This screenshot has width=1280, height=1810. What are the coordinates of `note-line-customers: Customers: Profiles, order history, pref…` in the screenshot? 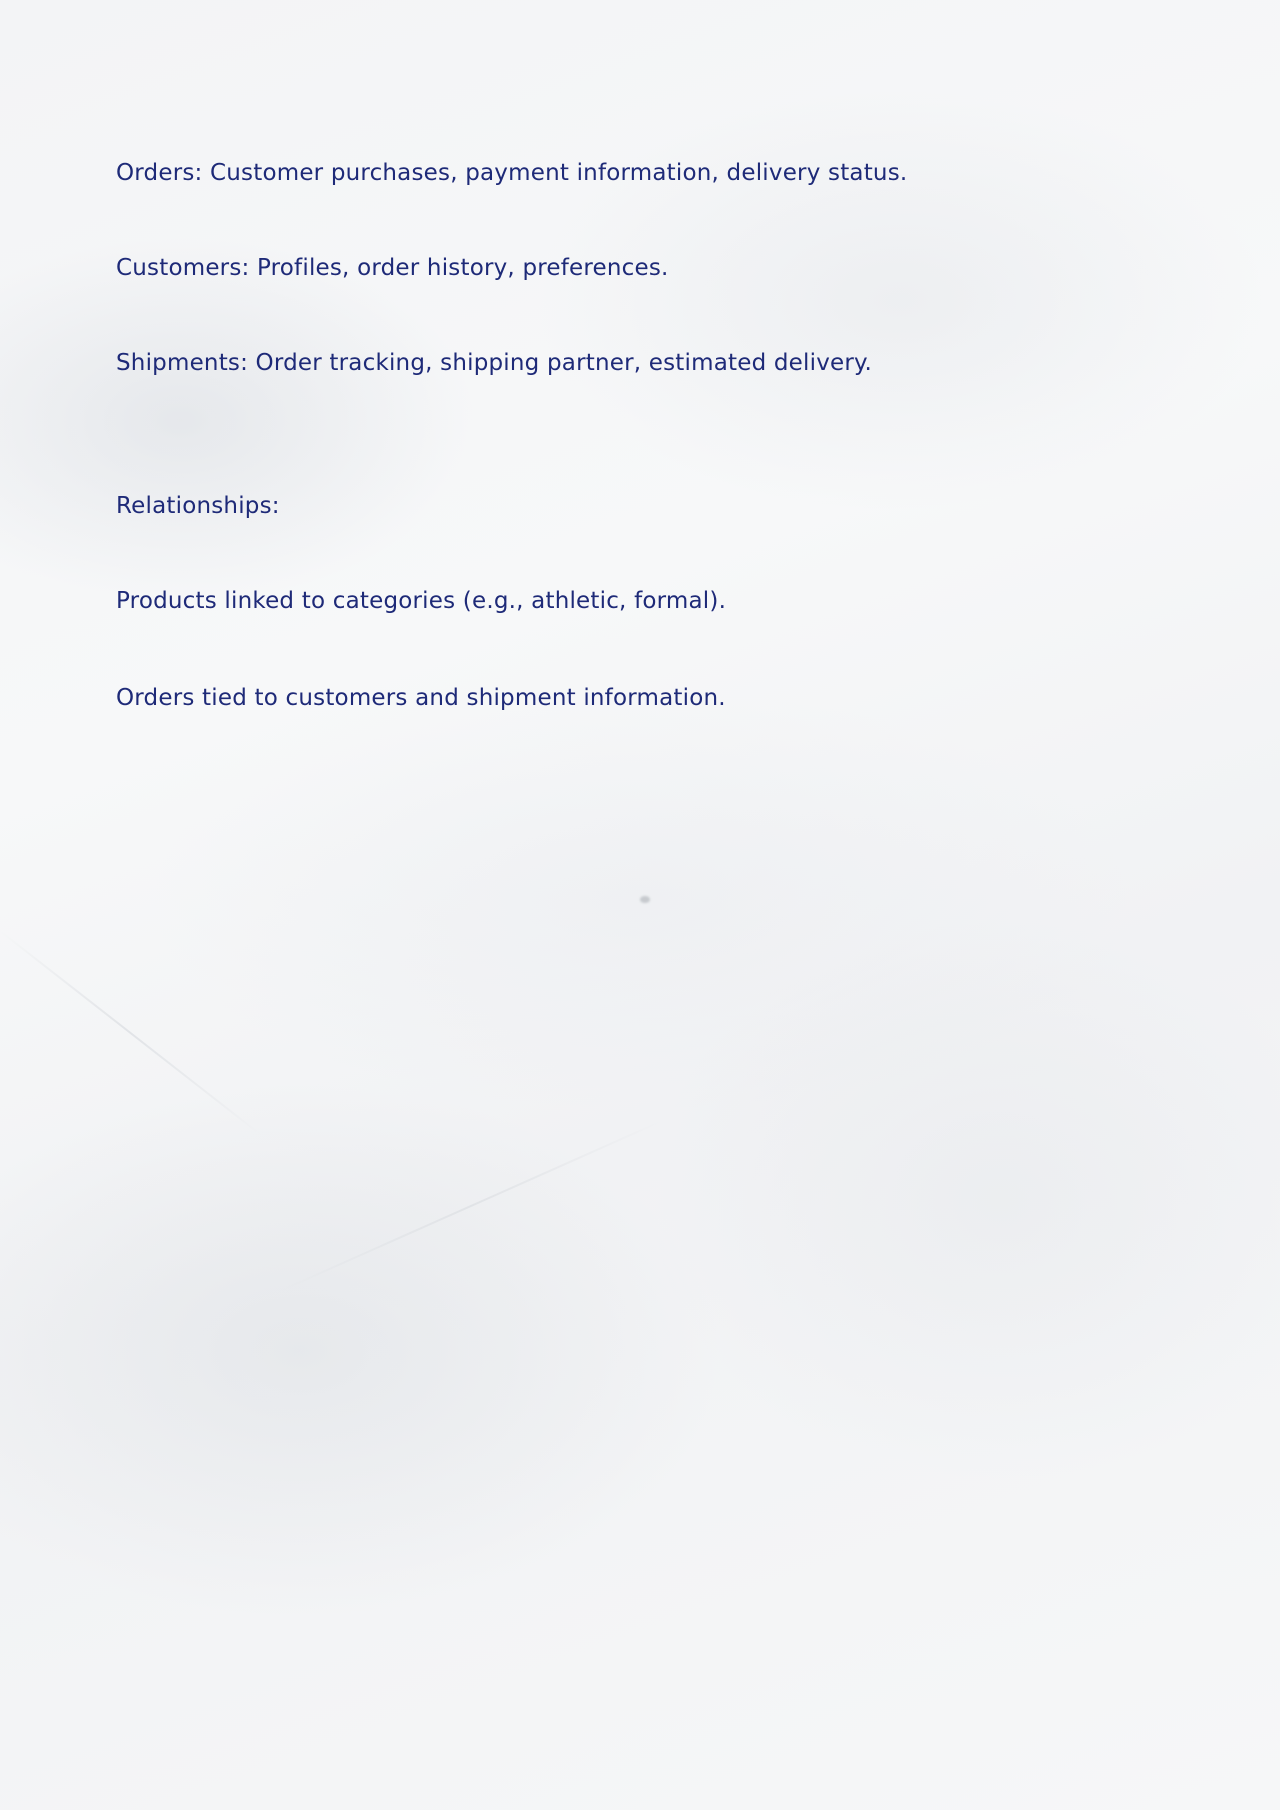 It's located at (392, 268).